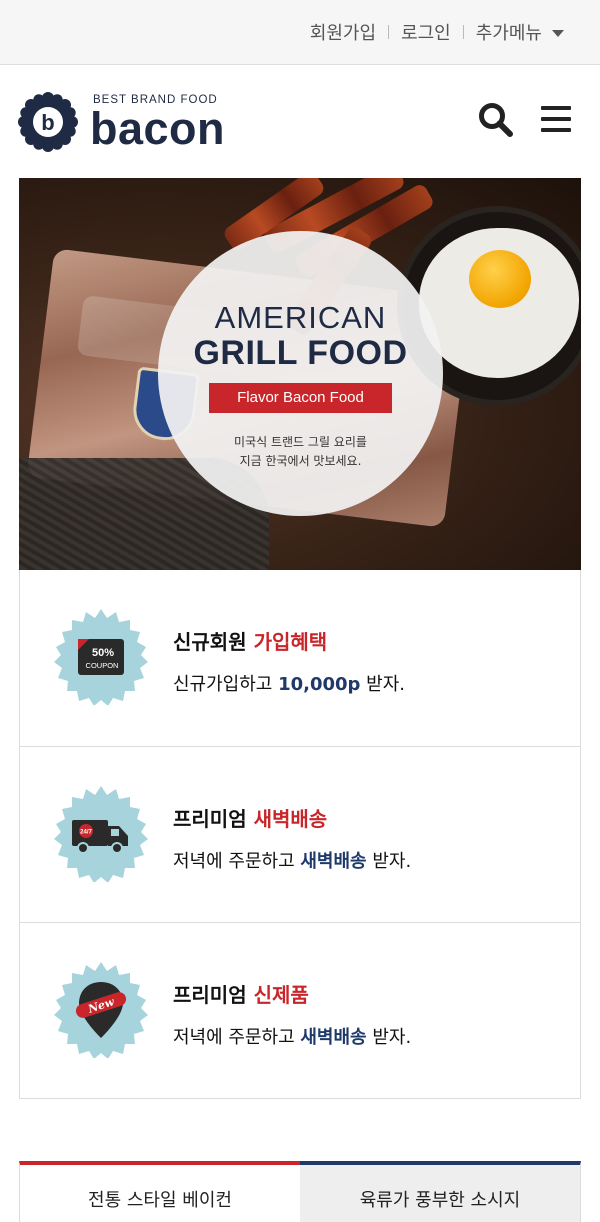  I want to click on hero-text-circle, so click(300, 373).